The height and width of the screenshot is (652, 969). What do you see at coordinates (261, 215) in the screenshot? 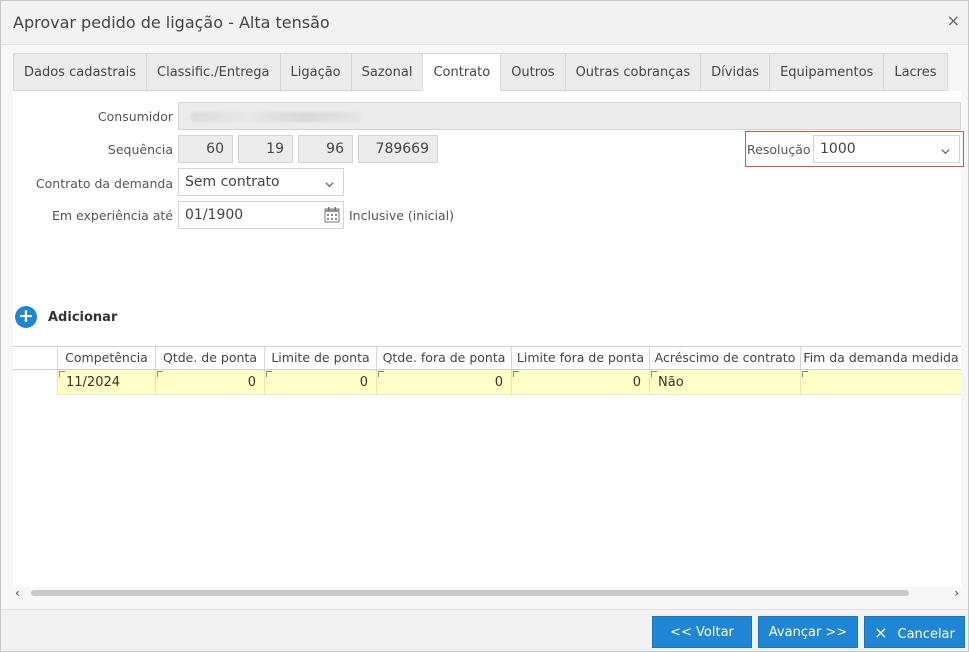
I see `experiencia-date-input: 01/1900` at bounding box center [261, 215].